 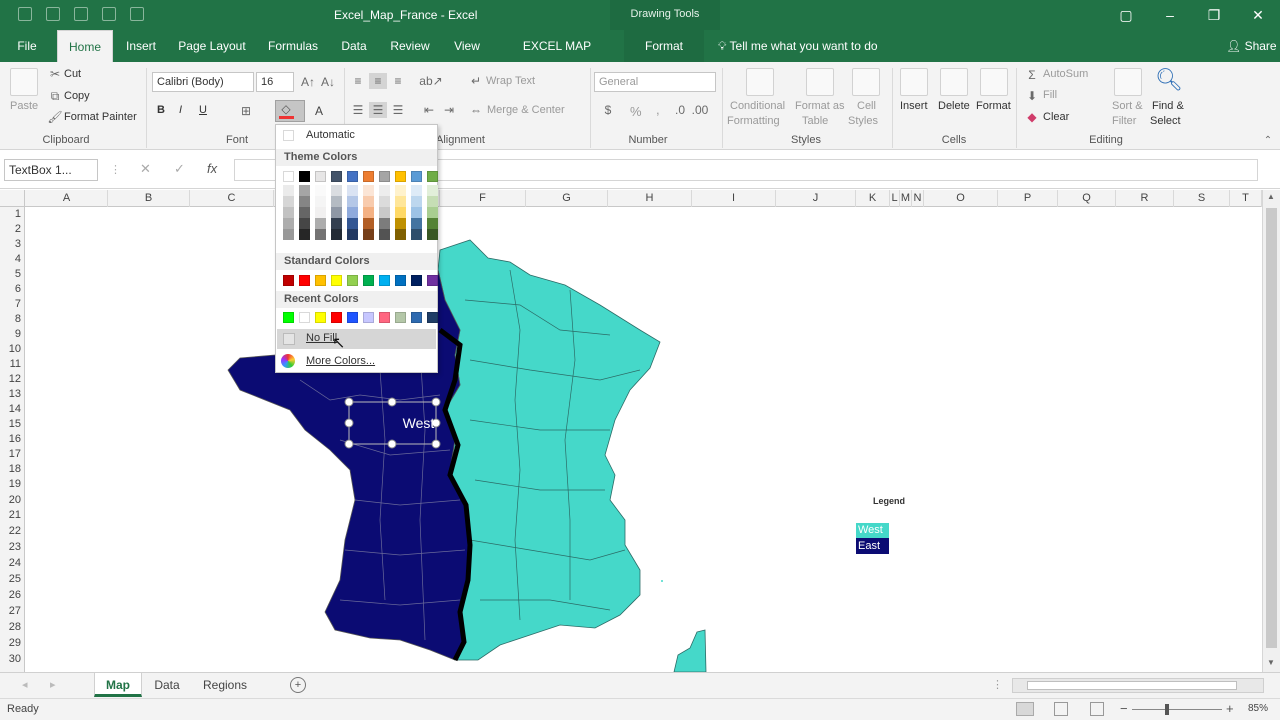 I want to click on find-select-button: Find &, so click(x=1168, y=106).